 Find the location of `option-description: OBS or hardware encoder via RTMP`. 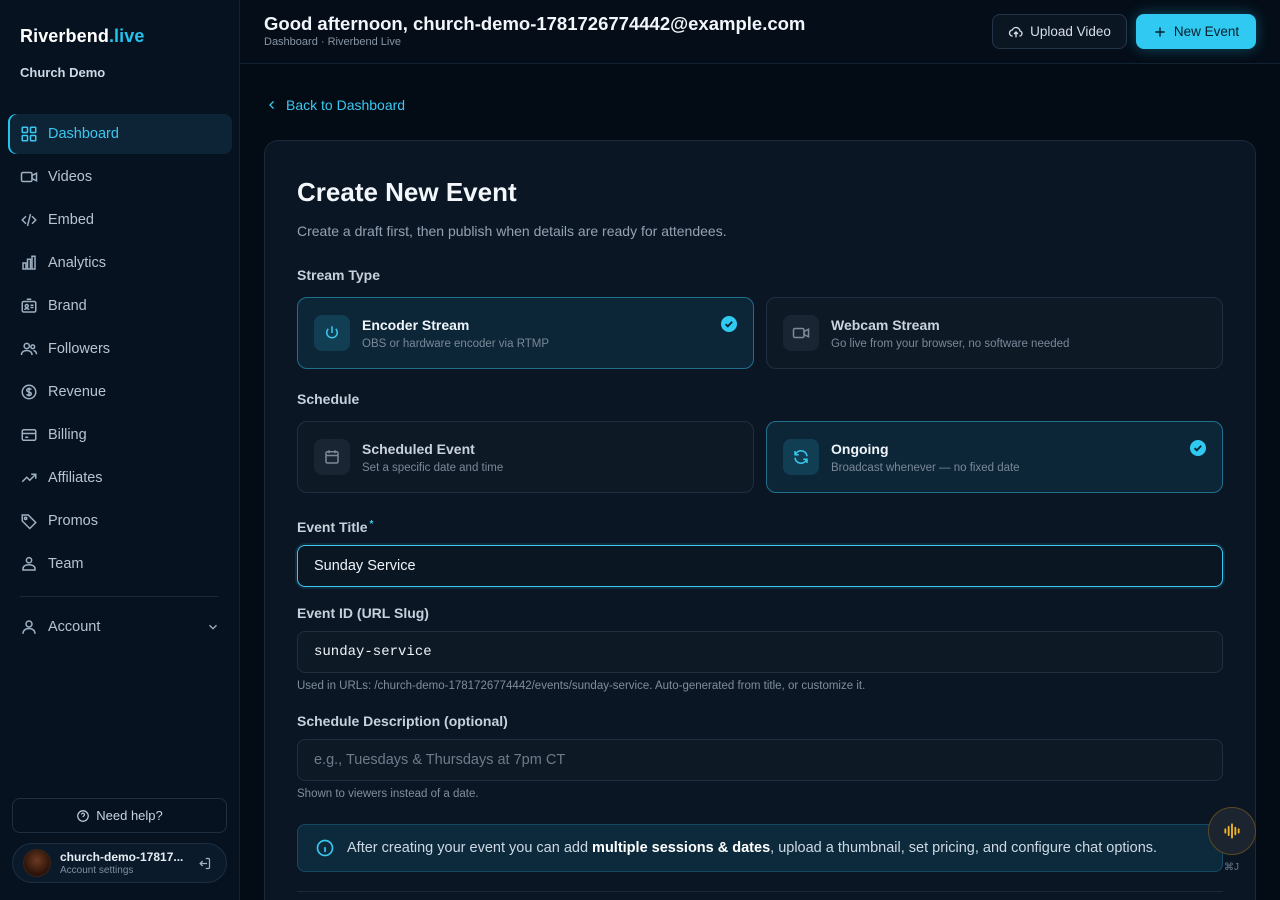

option-description: OBS or hardware encoder via RTMP is located at coordinates (456, 343).